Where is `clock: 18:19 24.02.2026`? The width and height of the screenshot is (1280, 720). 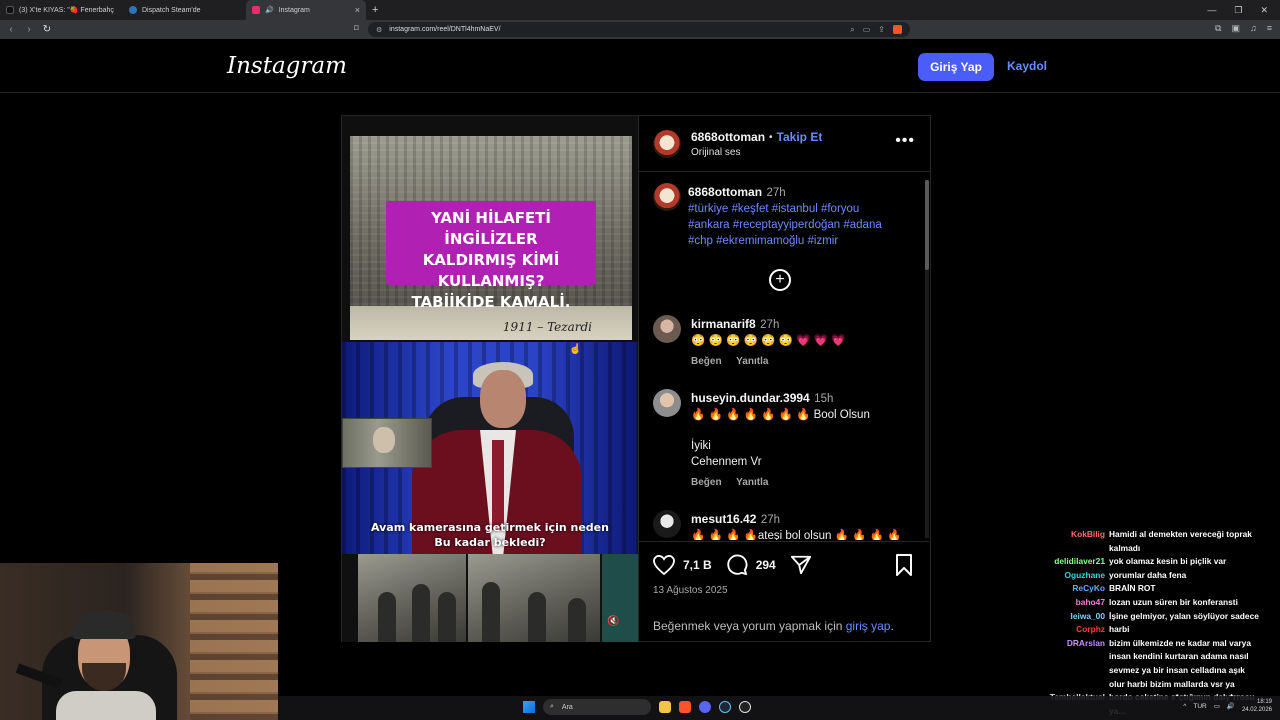 clock: 18:19 24.02.2026 is located at coordinates (1257, 706).